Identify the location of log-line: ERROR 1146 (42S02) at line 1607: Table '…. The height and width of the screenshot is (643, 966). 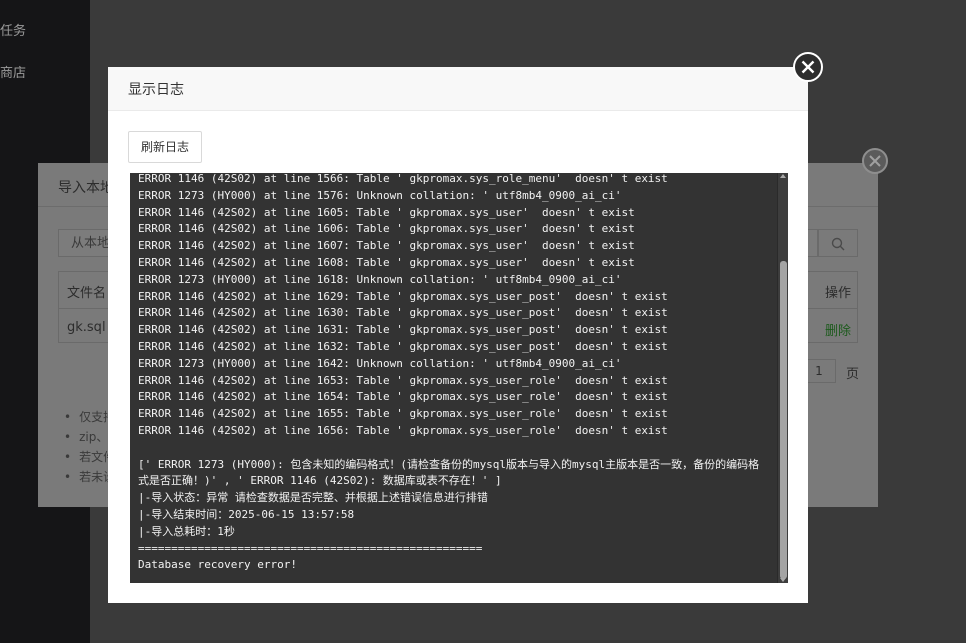
(386, 246).